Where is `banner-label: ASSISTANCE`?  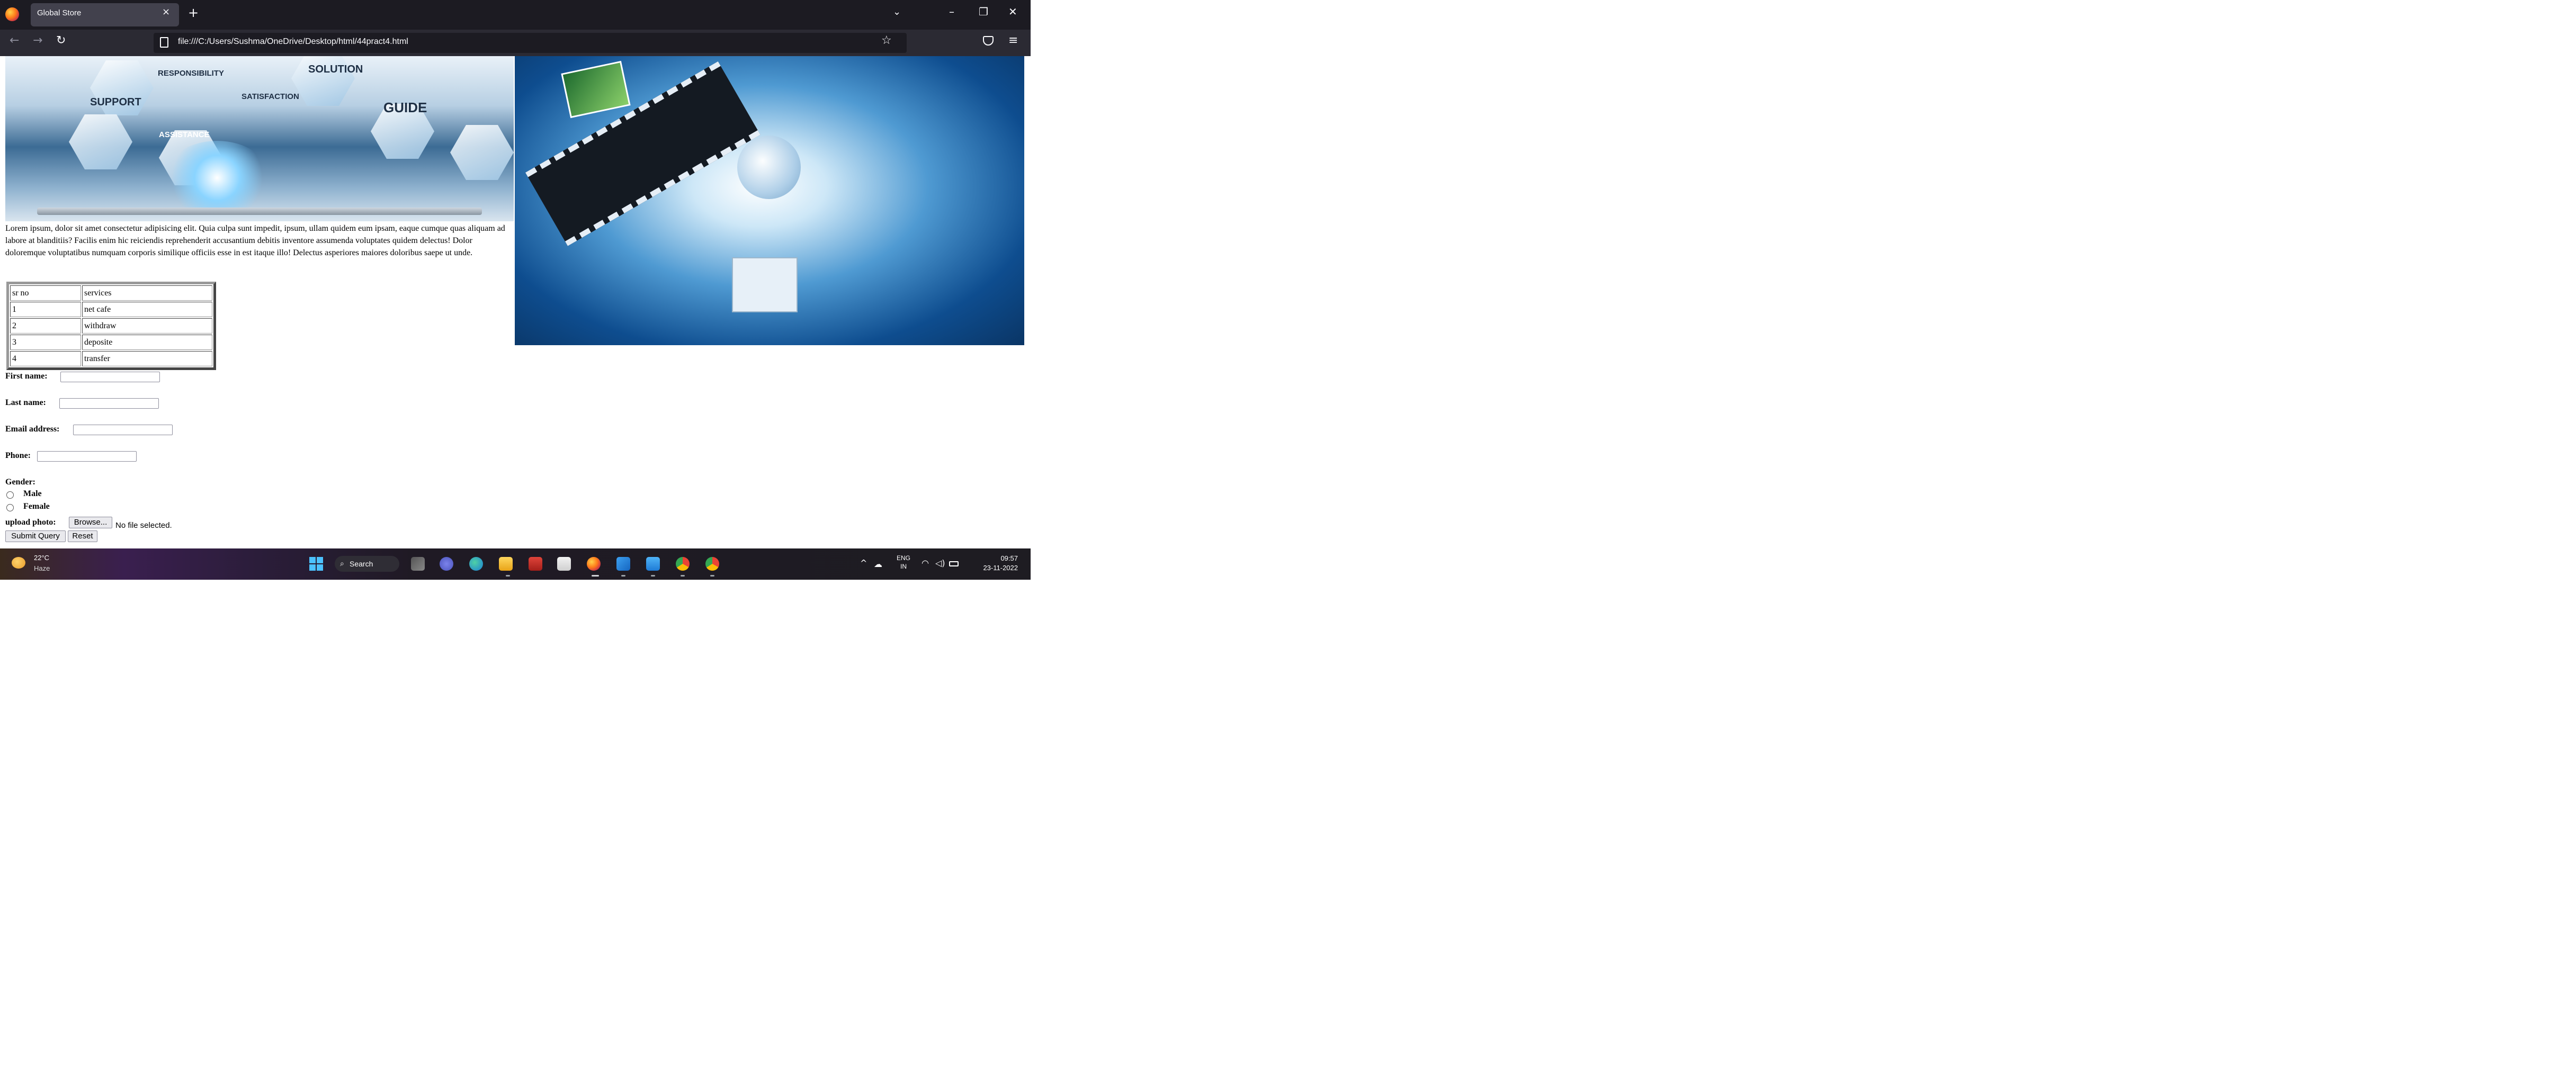 banner-label: ASSISTANCE is located at coordinates (184, 134).